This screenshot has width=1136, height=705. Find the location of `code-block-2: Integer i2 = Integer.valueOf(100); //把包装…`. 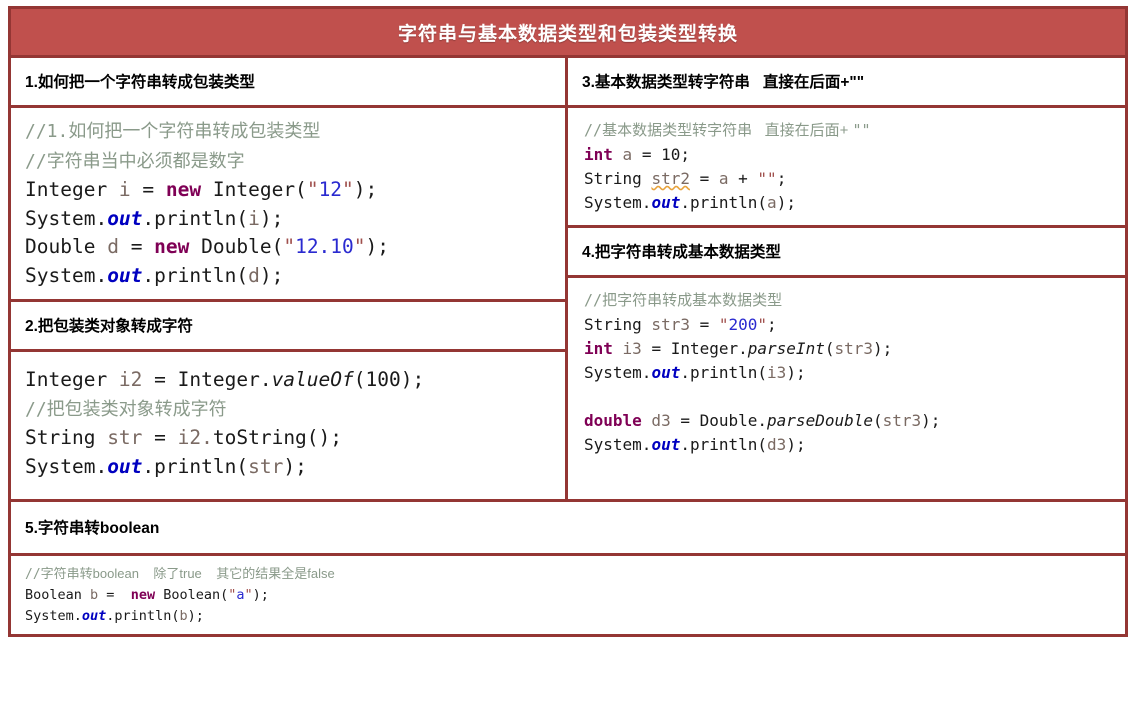

code-block-2: Integer i2 = Integer.valueOf(100); //把包装… is located at coordinates (288, 425).